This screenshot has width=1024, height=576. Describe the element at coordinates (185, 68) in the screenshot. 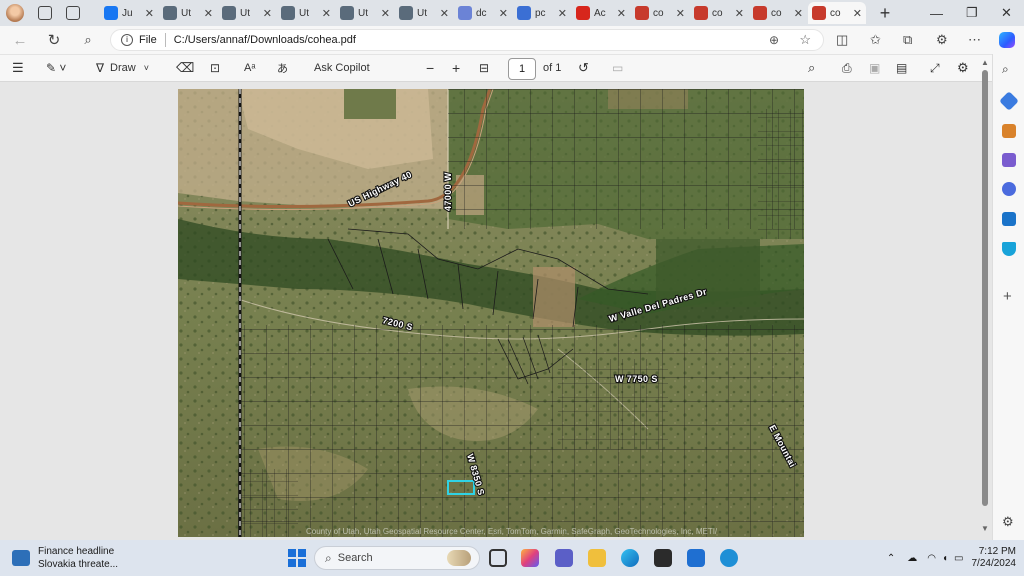

I see `erase-icon: ⌫` at that location.